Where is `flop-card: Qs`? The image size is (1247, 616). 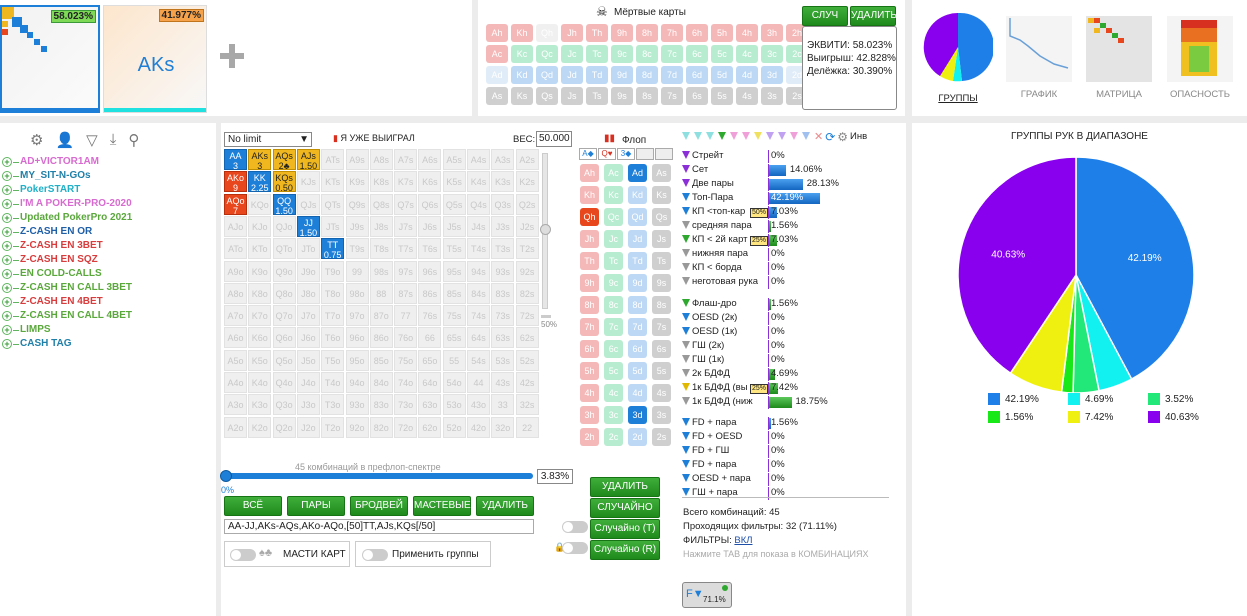
flop-card: Qs is located at coordinates (661, 217).